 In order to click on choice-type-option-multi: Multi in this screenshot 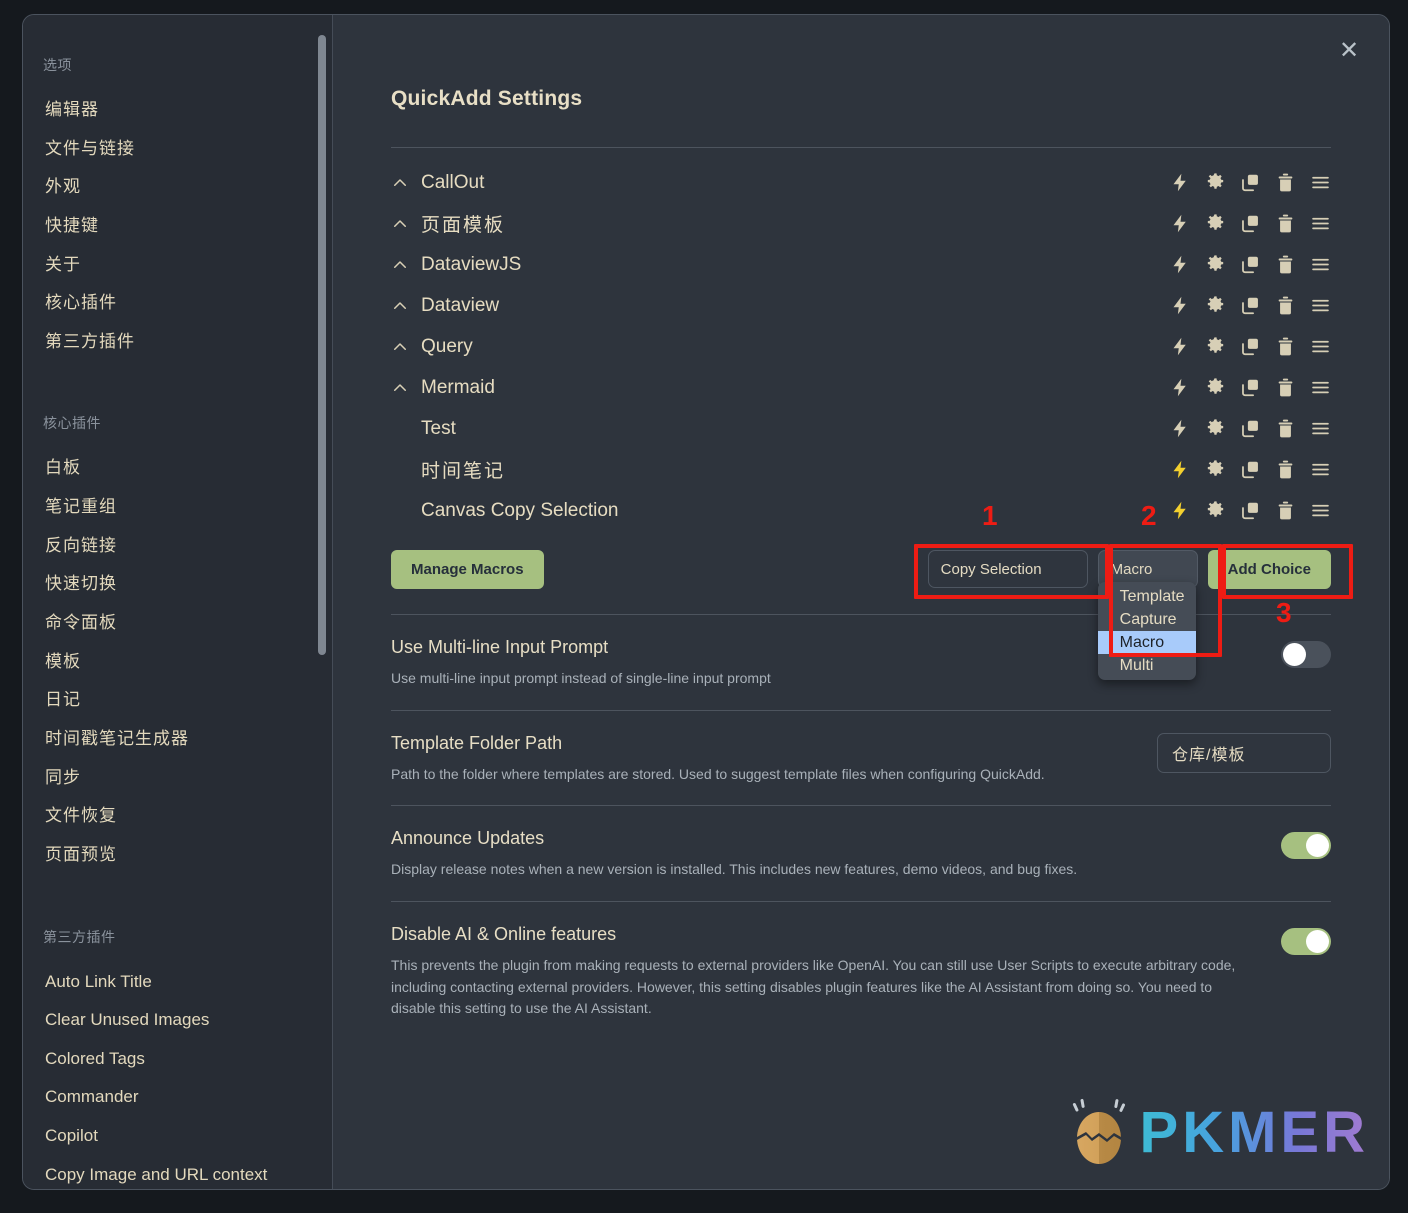, I will do `click(1147, 665)`.